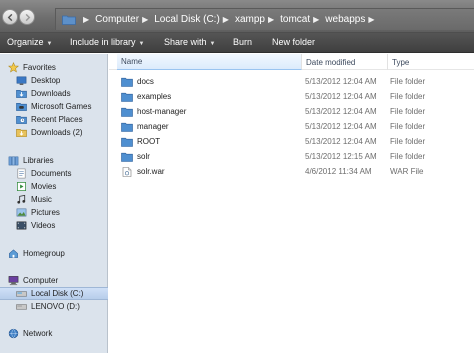  Describe the element at coordinates (43, 225) in the screenshot. I see `nav-item-label: Videos` at that location.